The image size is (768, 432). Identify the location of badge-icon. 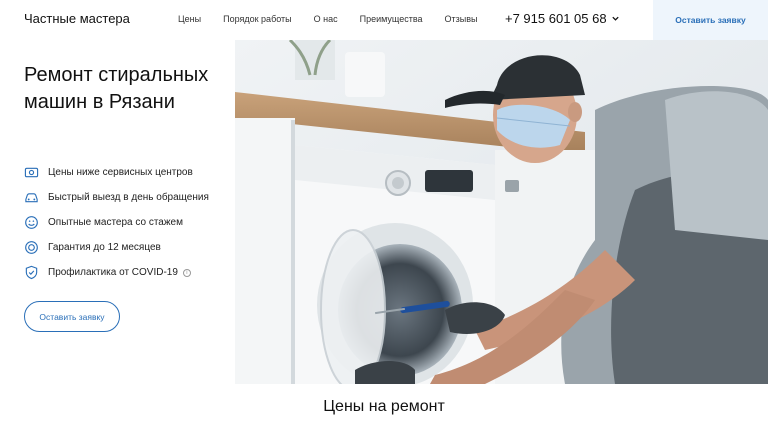
(31, 247).